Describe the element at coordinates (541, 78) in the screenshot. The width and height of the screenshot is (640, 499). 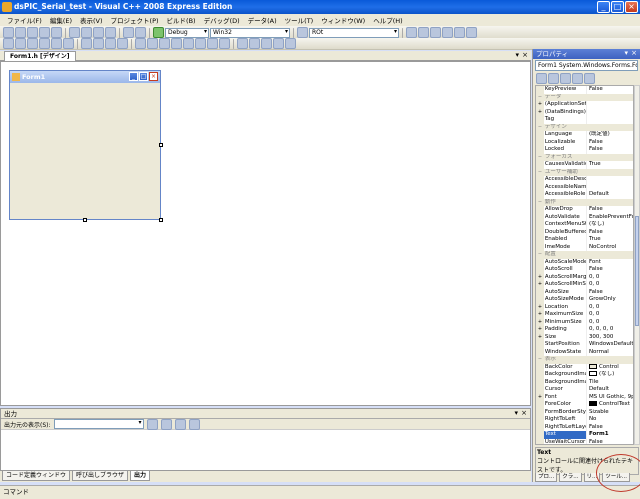
I see `categorized-icon` at that location.